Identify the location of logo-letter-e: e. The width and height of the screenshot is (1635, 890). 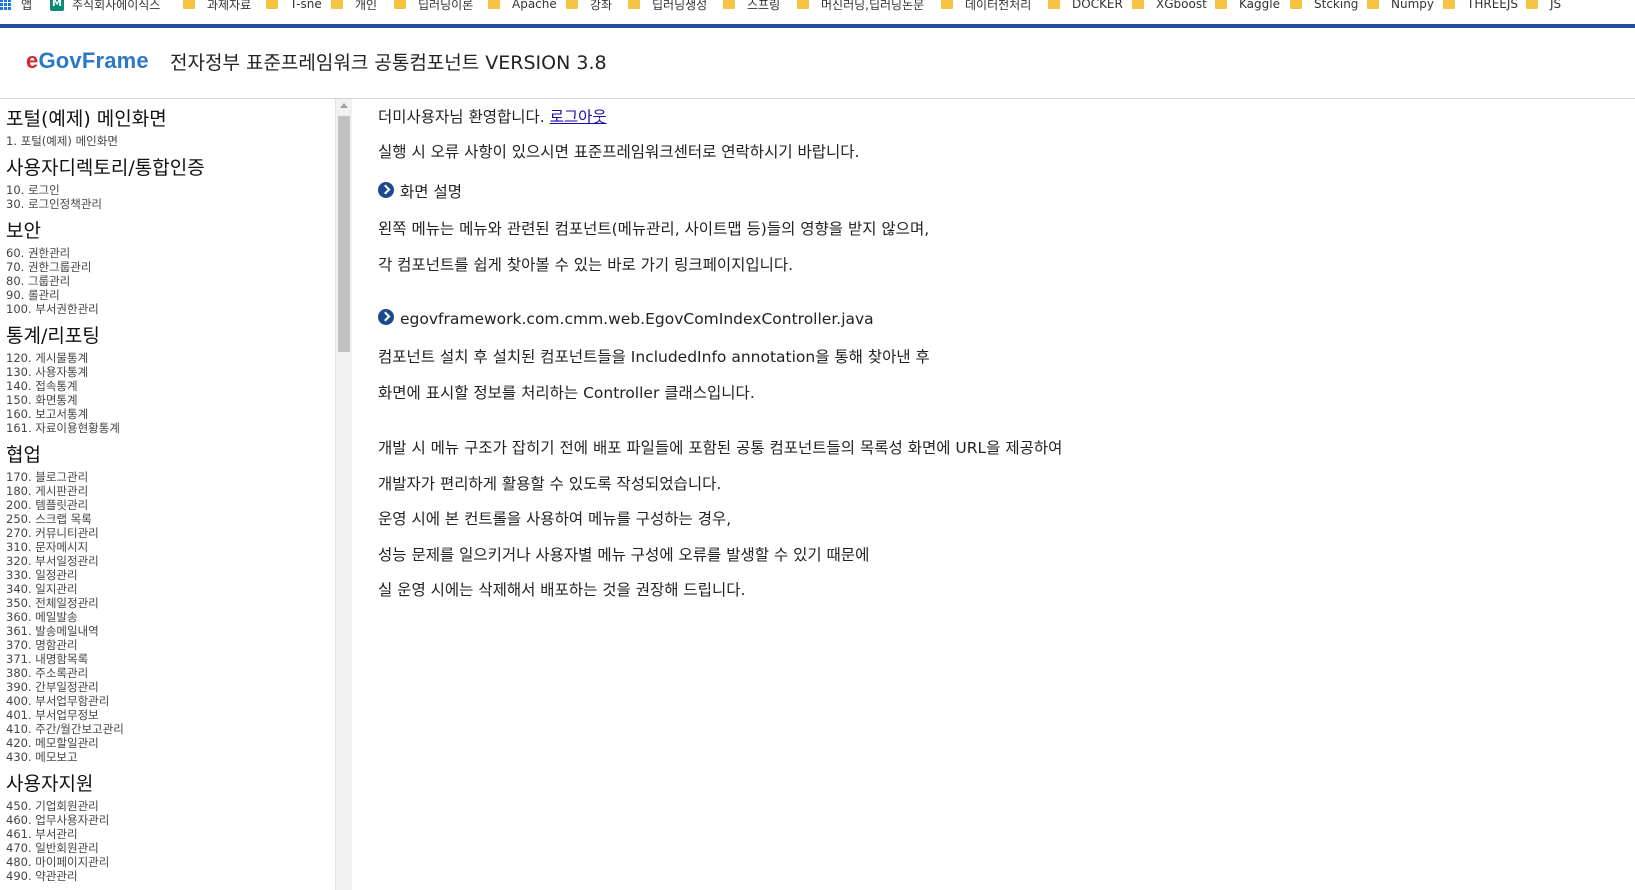
(32, 60).